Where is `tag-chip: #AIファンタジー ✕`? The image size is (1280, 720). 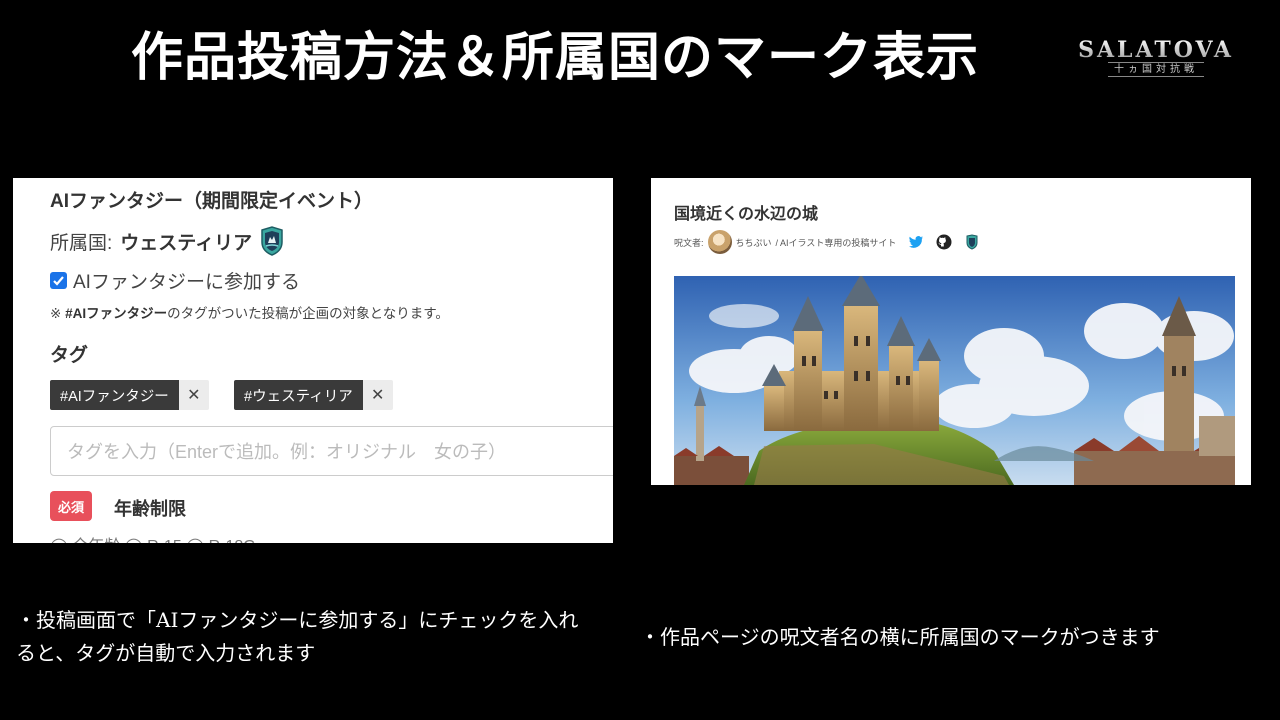 tag-chip: #AIファンタジー ✕ is located at coordinates (129, 395).